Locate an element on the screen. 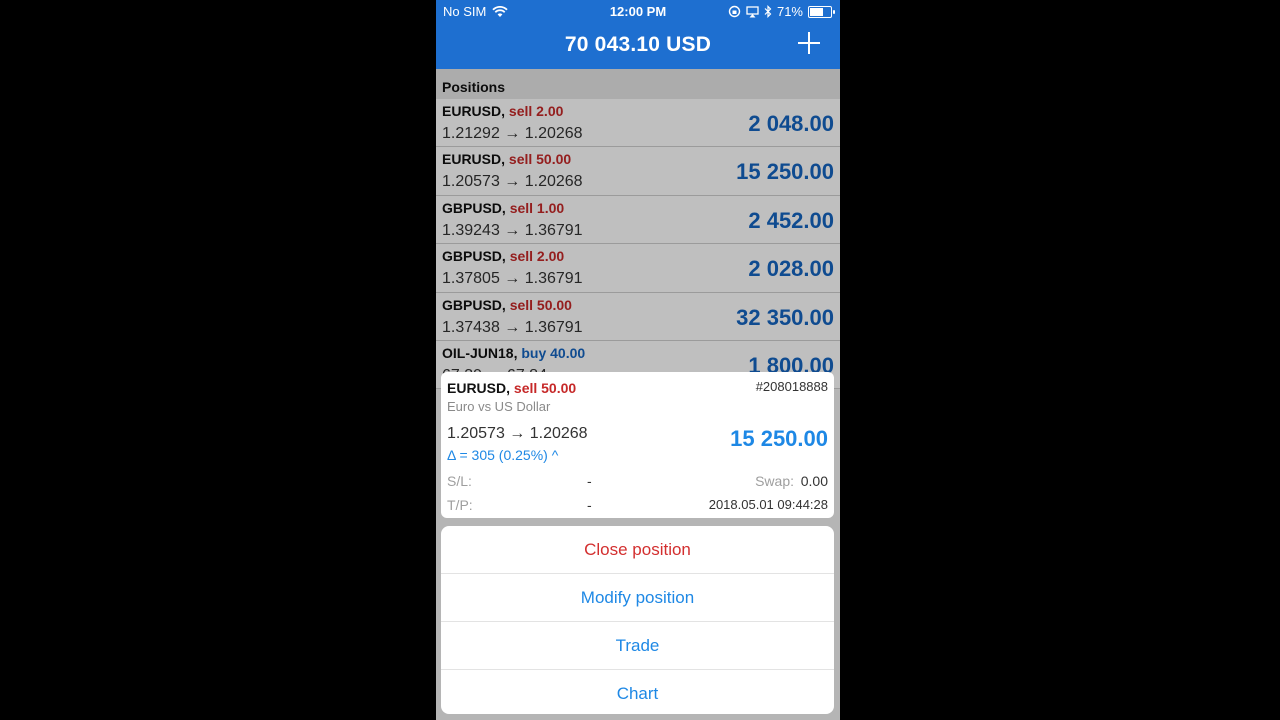 This screenshot has height=720, width=1280. airplay-icon is located at coordinates (752, 11).